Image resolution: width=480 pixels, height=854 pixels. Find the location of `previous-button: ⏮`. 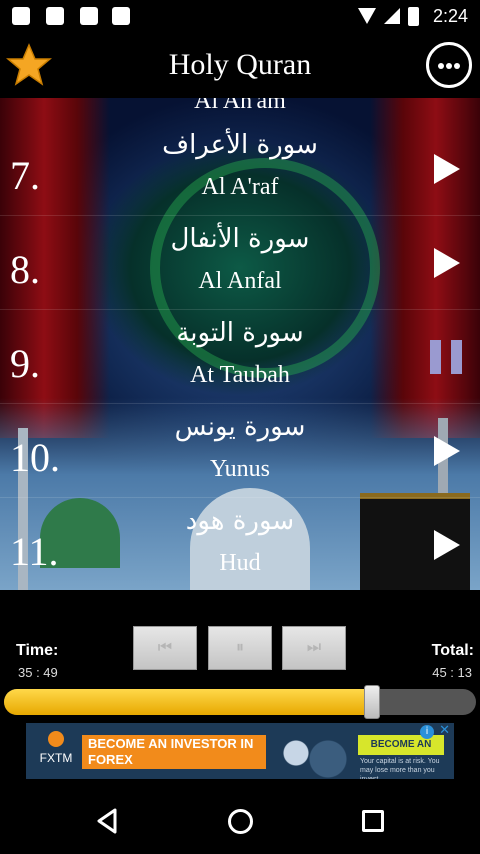

previous-button: ⏮ is located at coordinates (165, 648).